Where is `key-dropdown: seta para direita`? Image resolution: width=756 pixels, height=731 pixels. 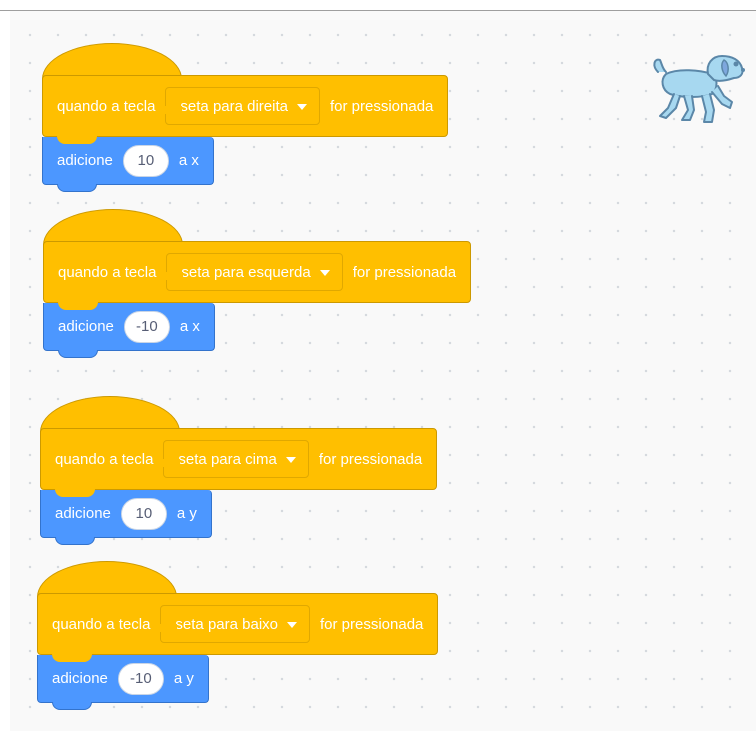 key-dropdown: seta para direita is located at coordinates (242, 106).